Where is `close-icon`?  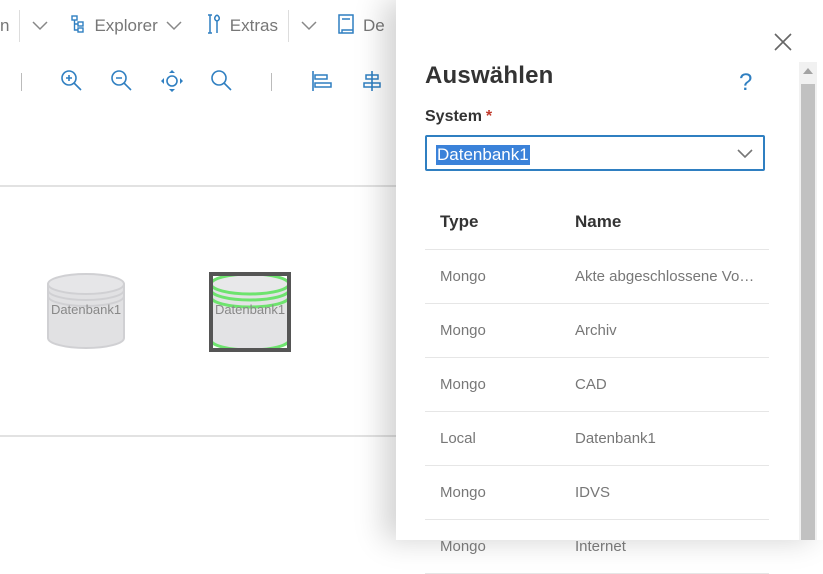
close-icon is located at coordinates (783, 42).